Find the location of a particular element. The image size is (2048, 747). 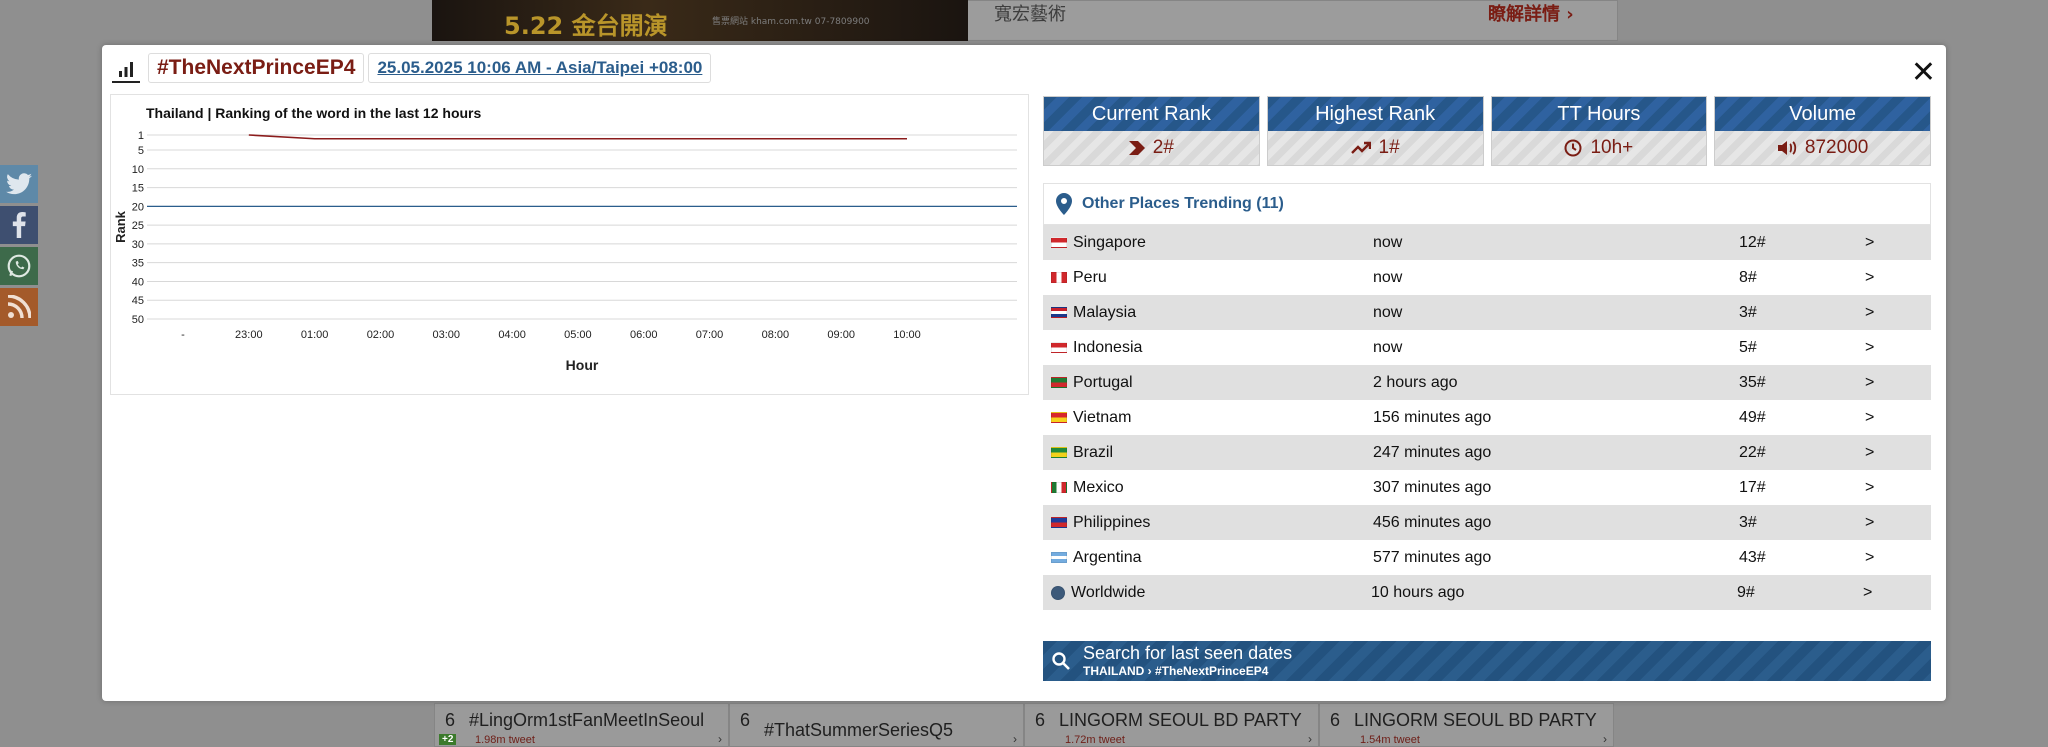

x-tick-label: 03:00 is located at coordinates (447, 335).